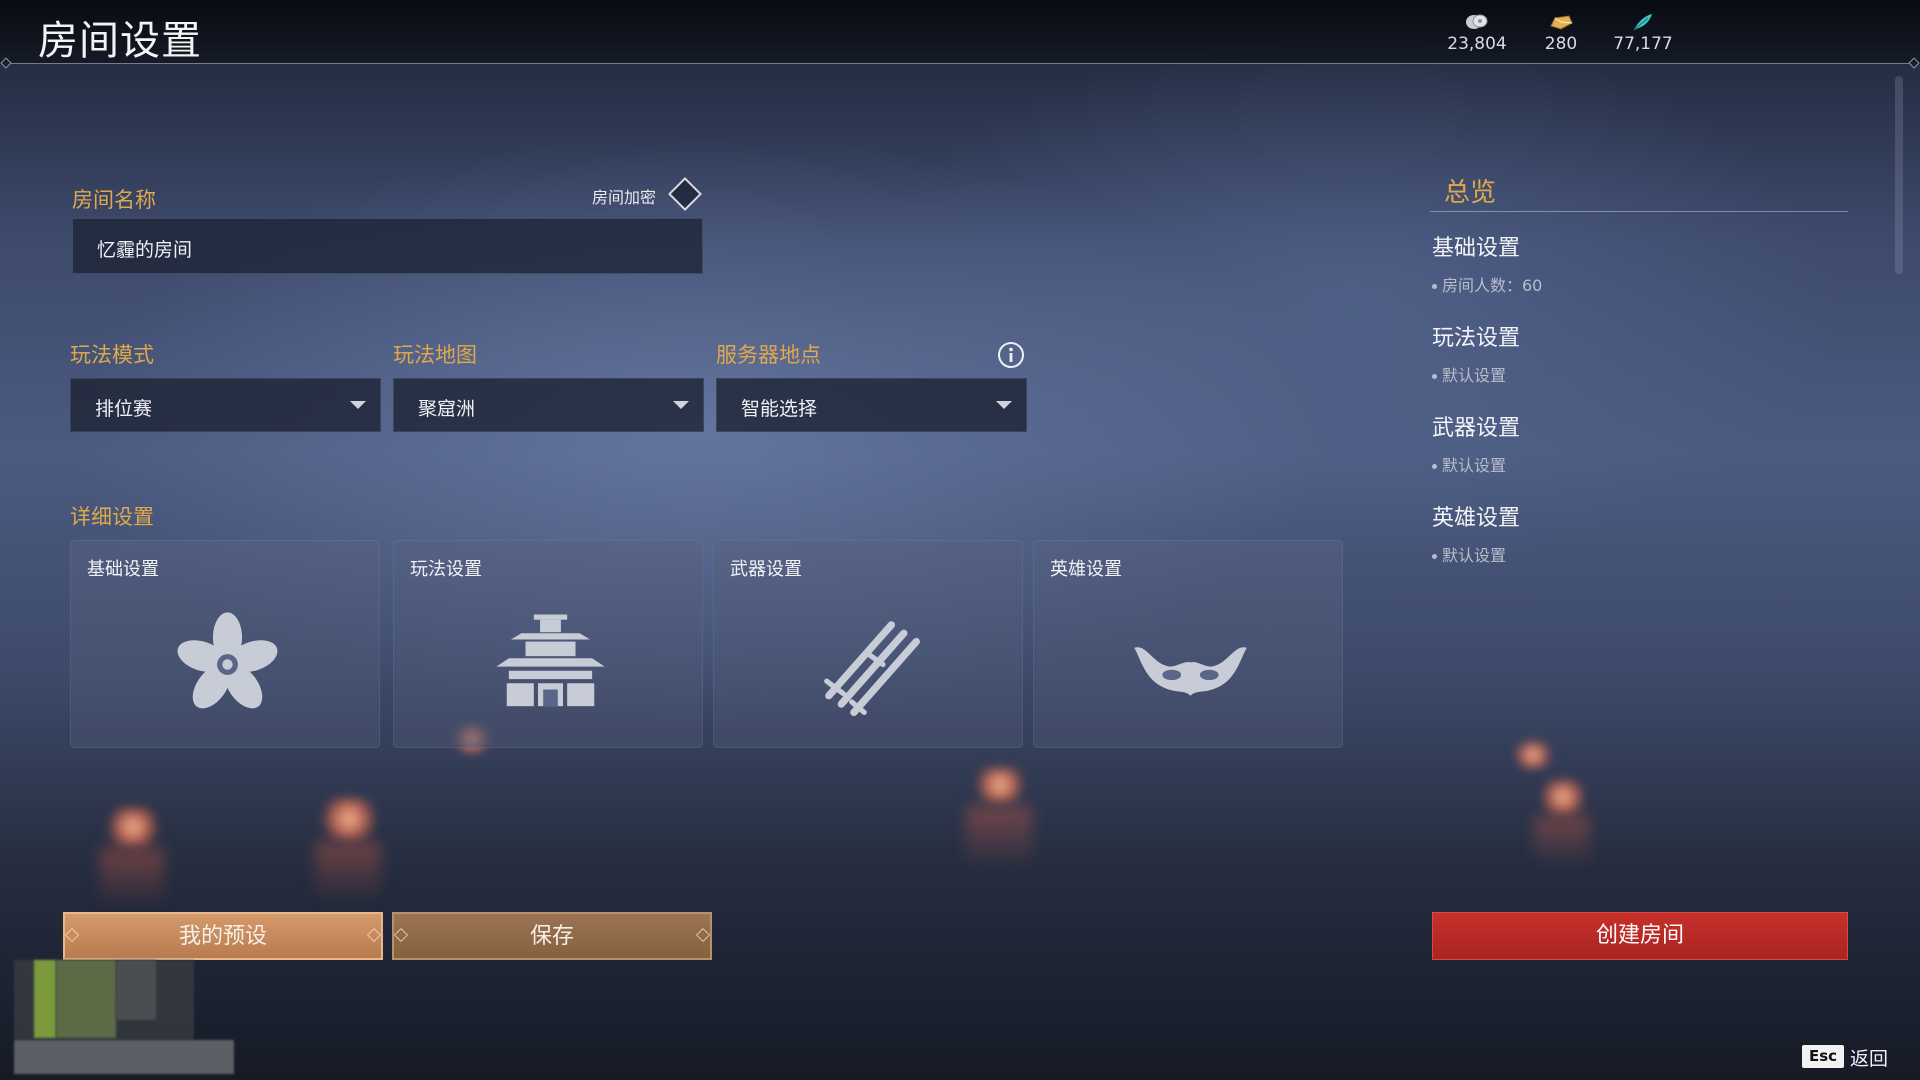  I want to click on card-basic-settings: 基础设置, so click(225, 644).